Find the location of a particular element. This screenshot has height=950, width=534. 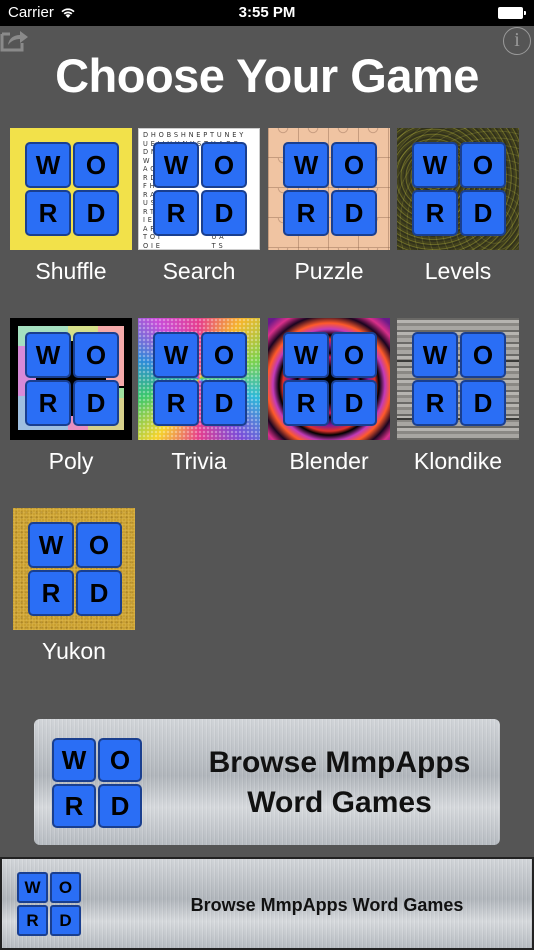

browse-banner: W O R D Browse MmpApps Word Games is located at coordinates (267, 903).